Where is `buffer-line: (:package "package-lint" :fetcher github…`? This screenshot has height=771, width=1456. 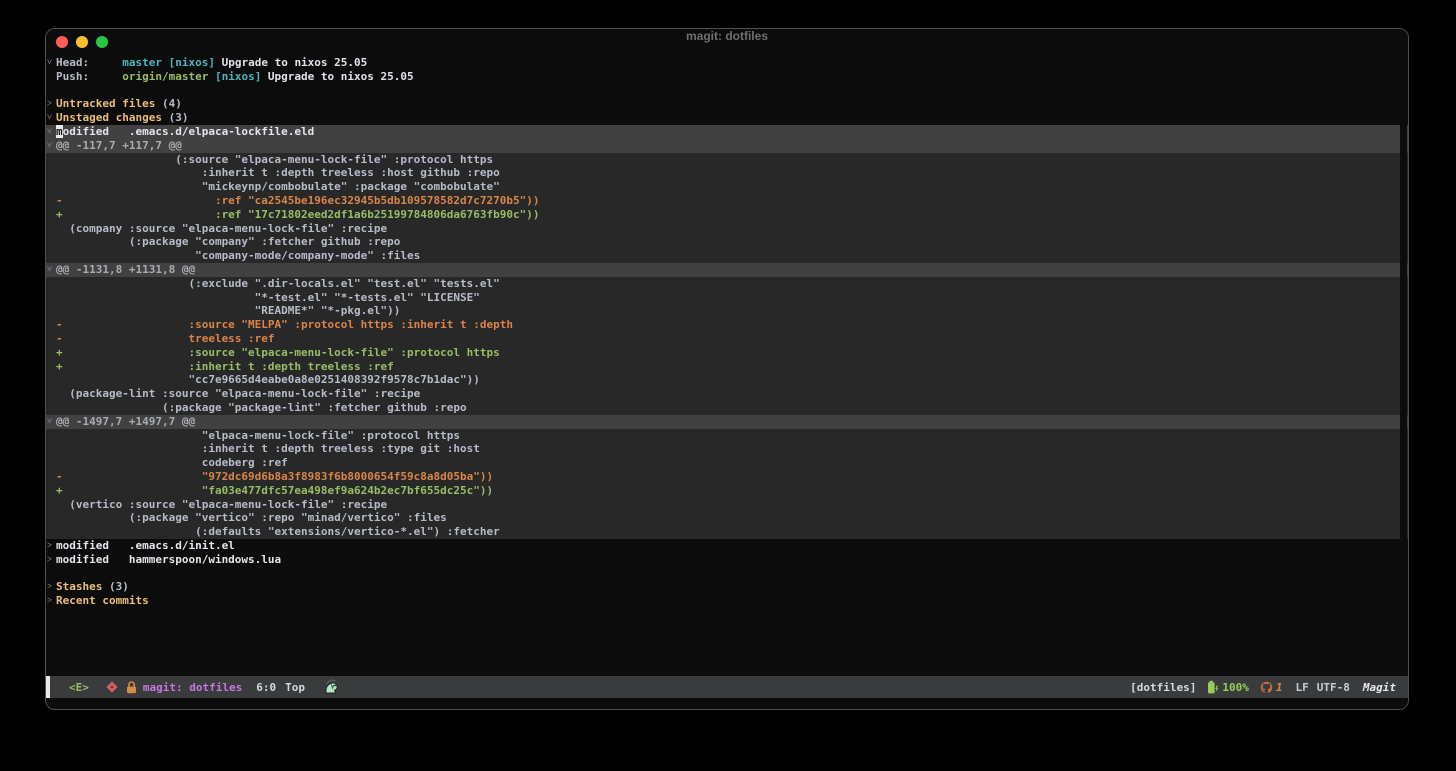
buffer-line: (:package "package-lint" :fetcher github… is located at coordinates (727, 407).